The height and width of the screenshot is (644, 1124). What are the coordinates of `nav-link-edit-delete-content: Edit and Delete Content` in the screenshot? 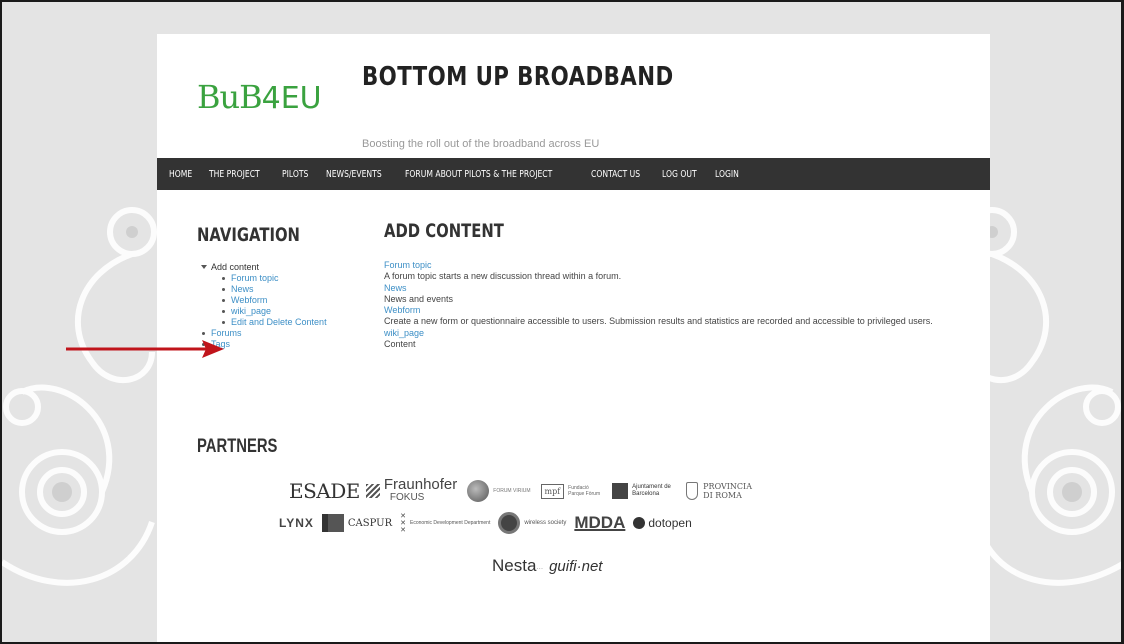 It's located at (279, 322).